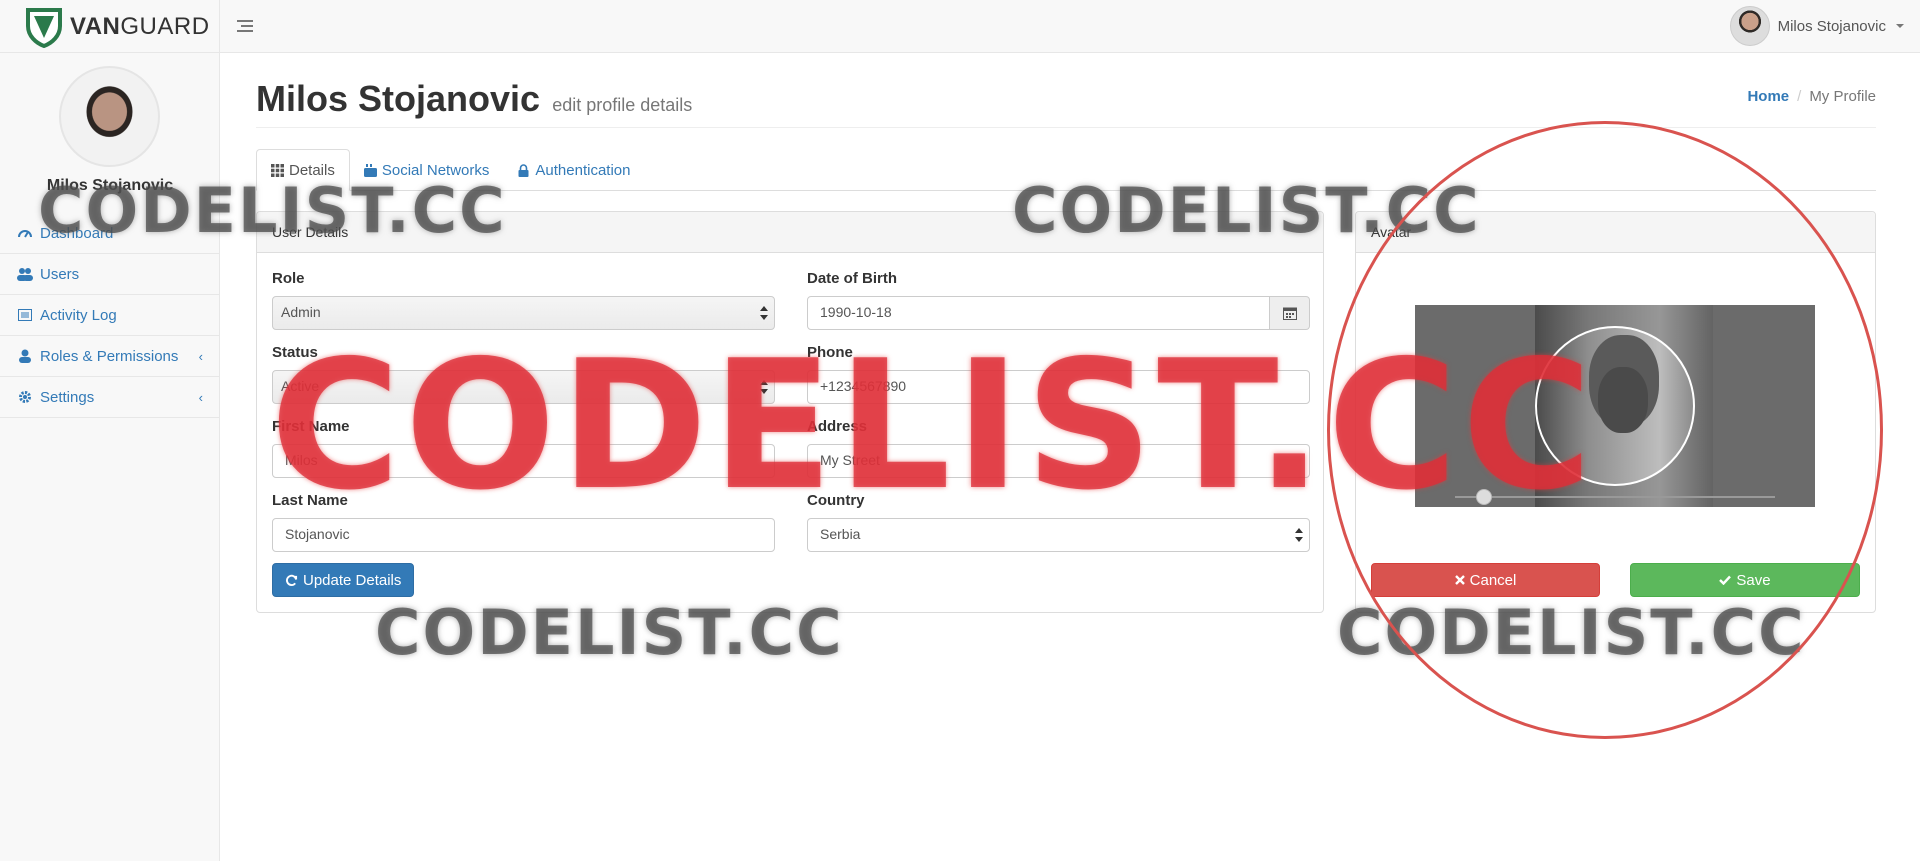  I want to click on last-name-field: Last Name Stojanovic, so click(523, 522).